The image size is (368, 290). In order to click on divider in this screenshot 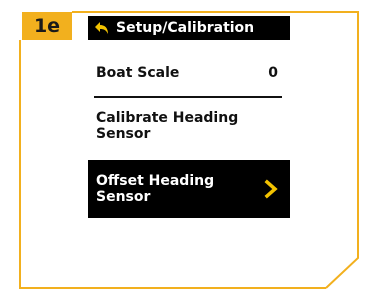, I will do `click(188, 97)`.